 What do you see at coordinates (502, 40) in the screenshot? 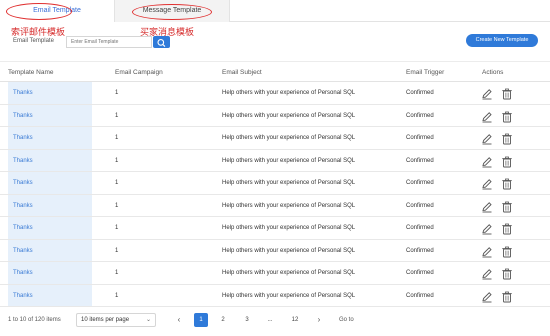
I see `create-new-template-button: Create New Template` at bounding box center [502, 40].